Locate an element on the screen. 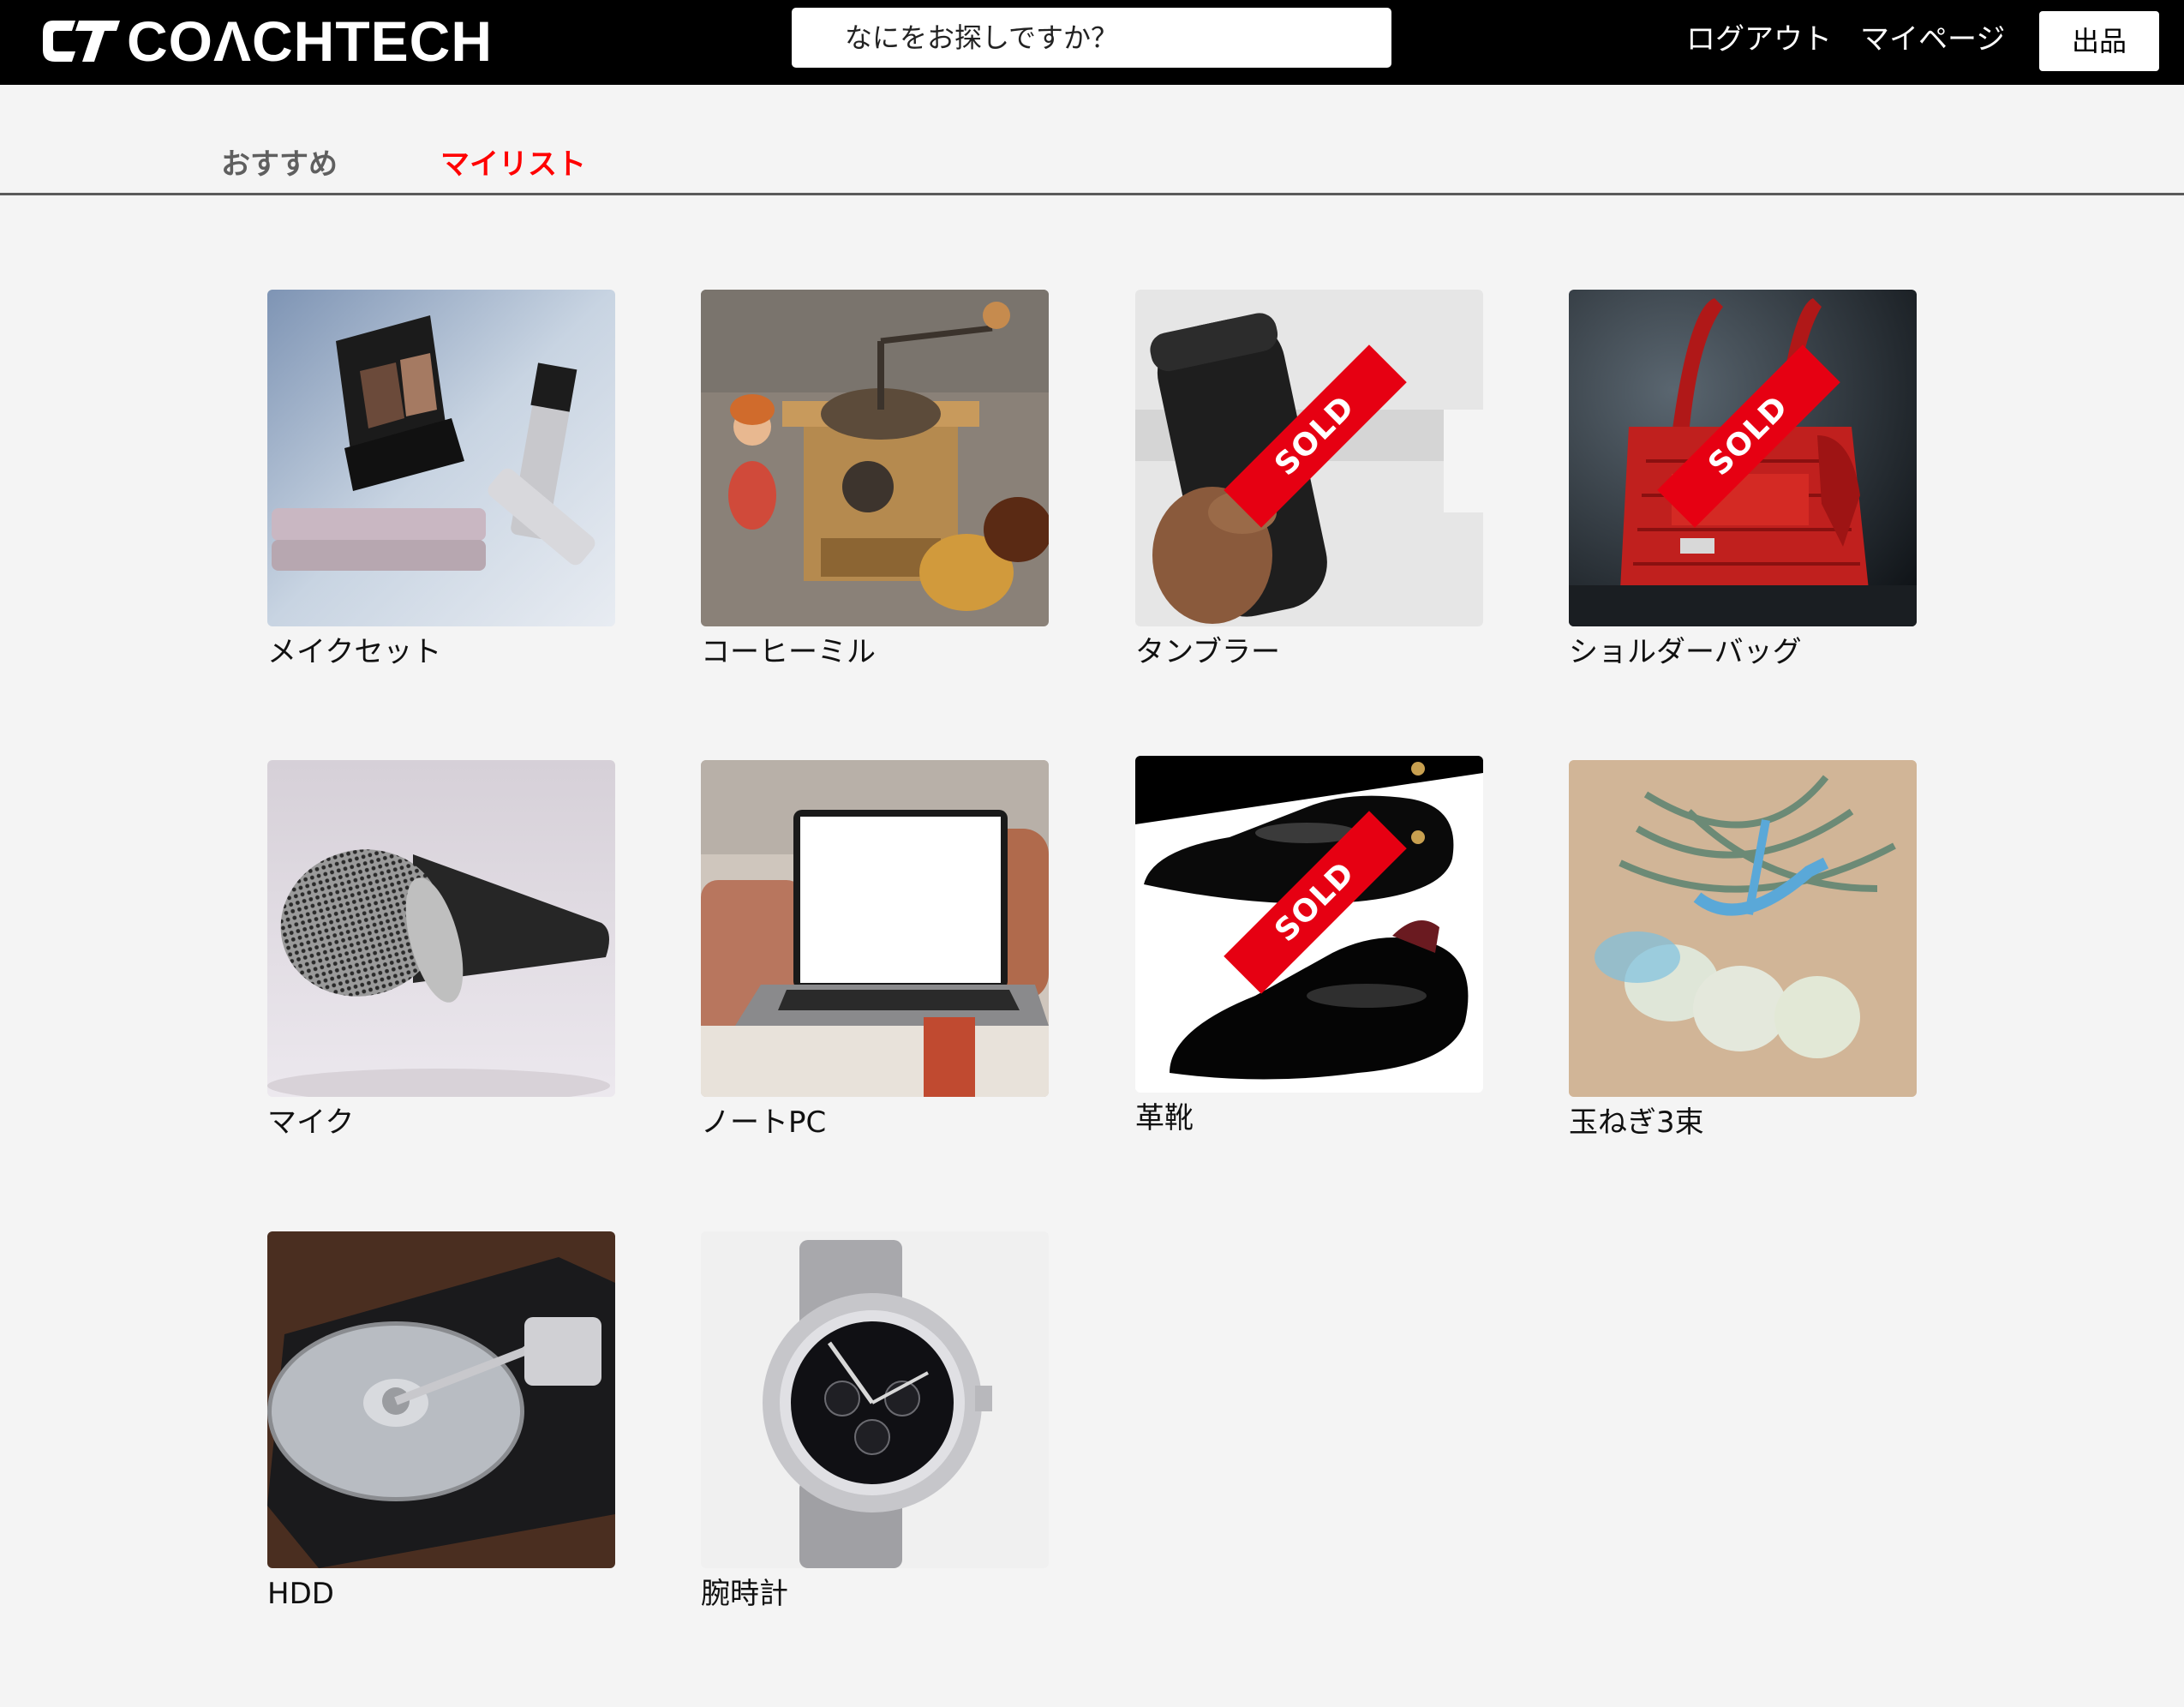 This screenshot has height=1707, width=2184. product-name: マイク is located at coordinates (441, 1122).